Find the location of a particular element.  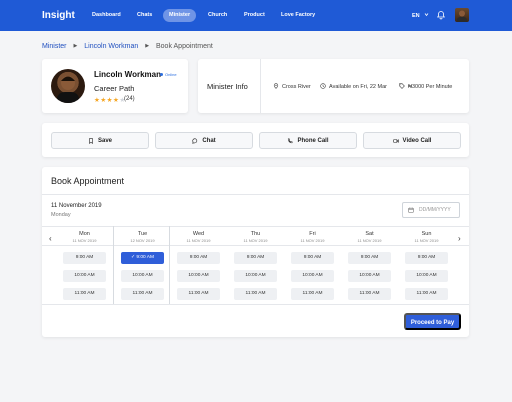

brand-logo: Insight is located at coordinates (58, 15).